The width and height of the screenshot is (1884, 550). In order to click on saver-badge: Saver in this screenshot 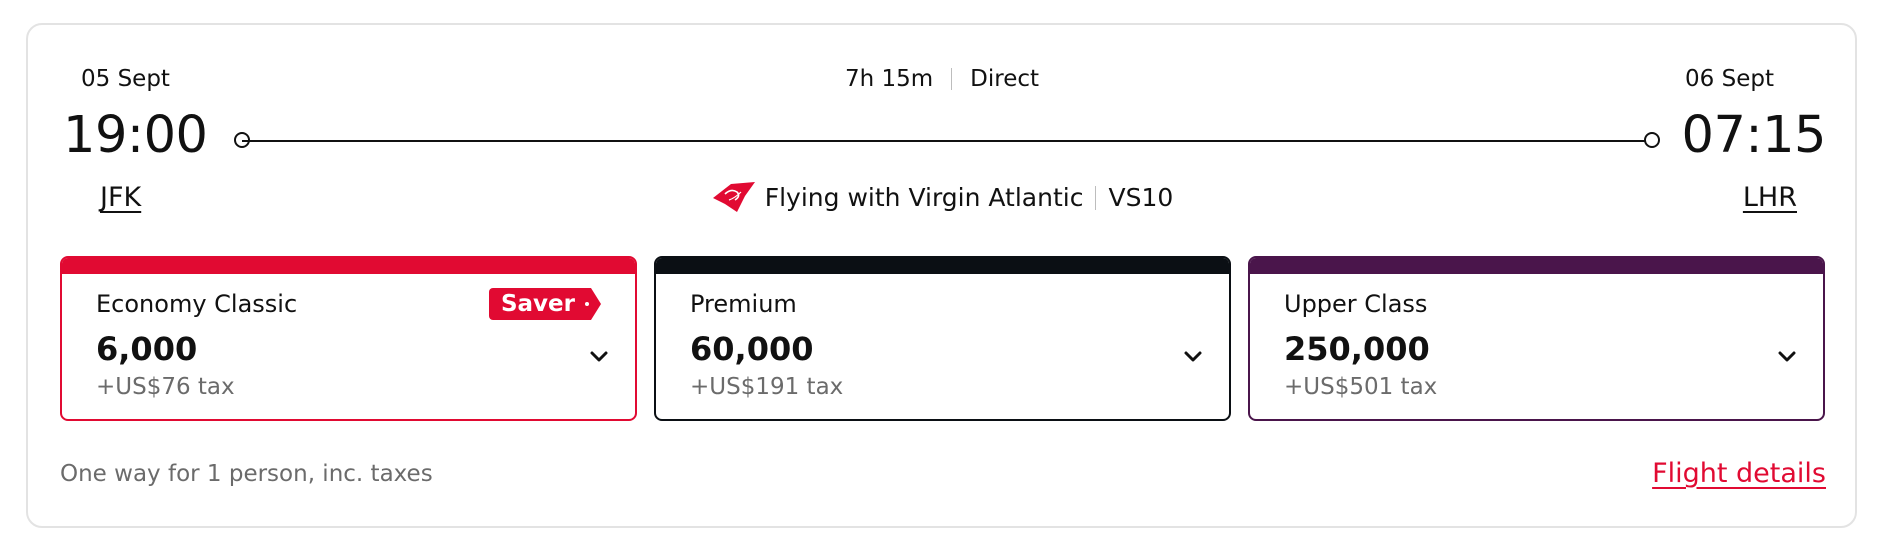, I will do `click(545, 304)`.